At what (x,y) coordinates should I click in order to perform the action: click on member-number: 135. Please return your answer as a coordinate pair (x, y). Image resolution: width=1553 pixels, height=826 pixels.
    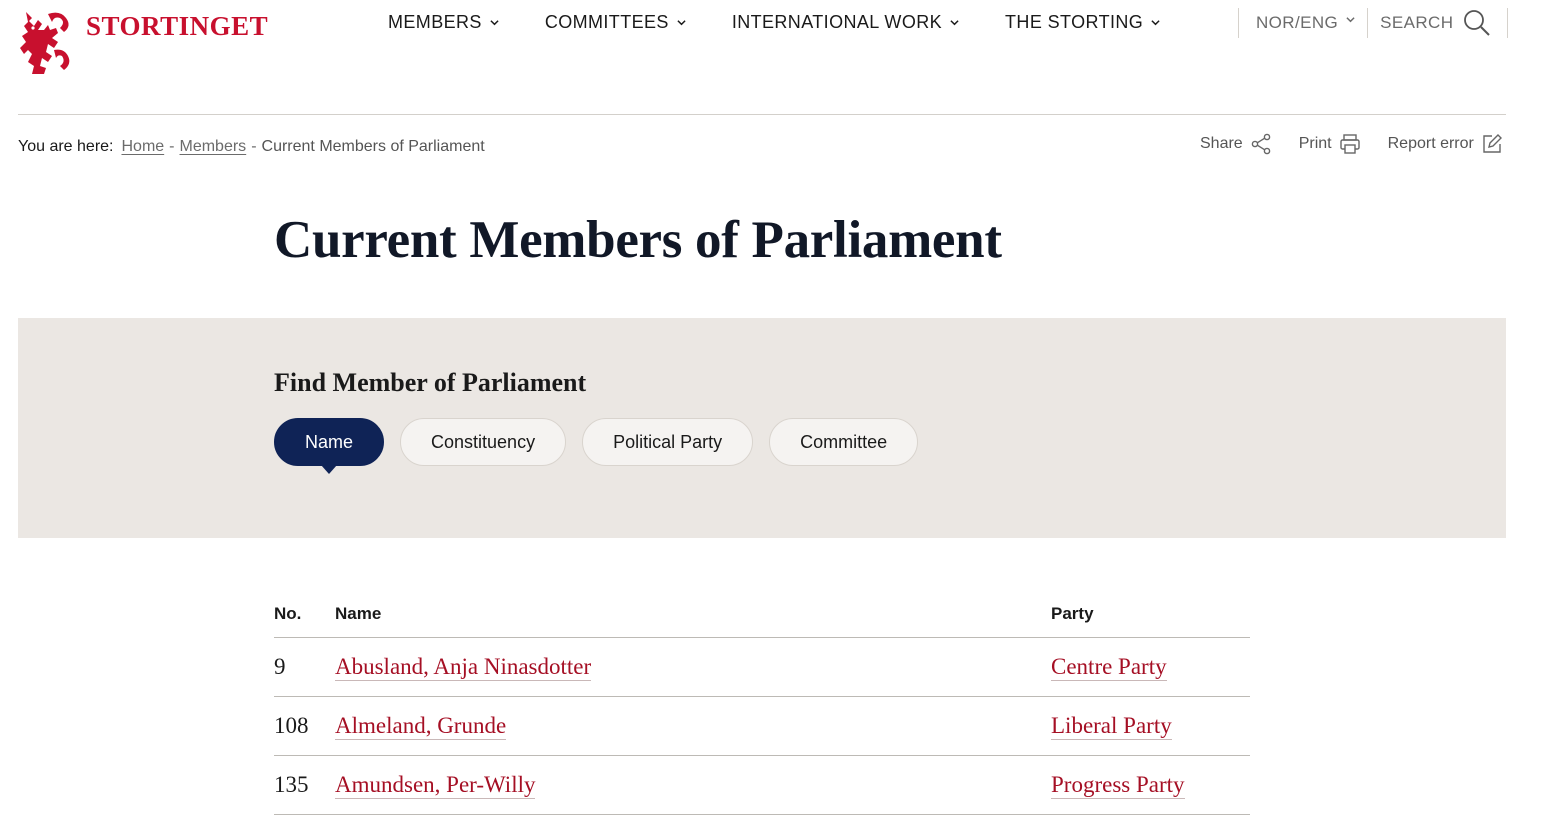
    Looking at the image, I should click on (291, 784).